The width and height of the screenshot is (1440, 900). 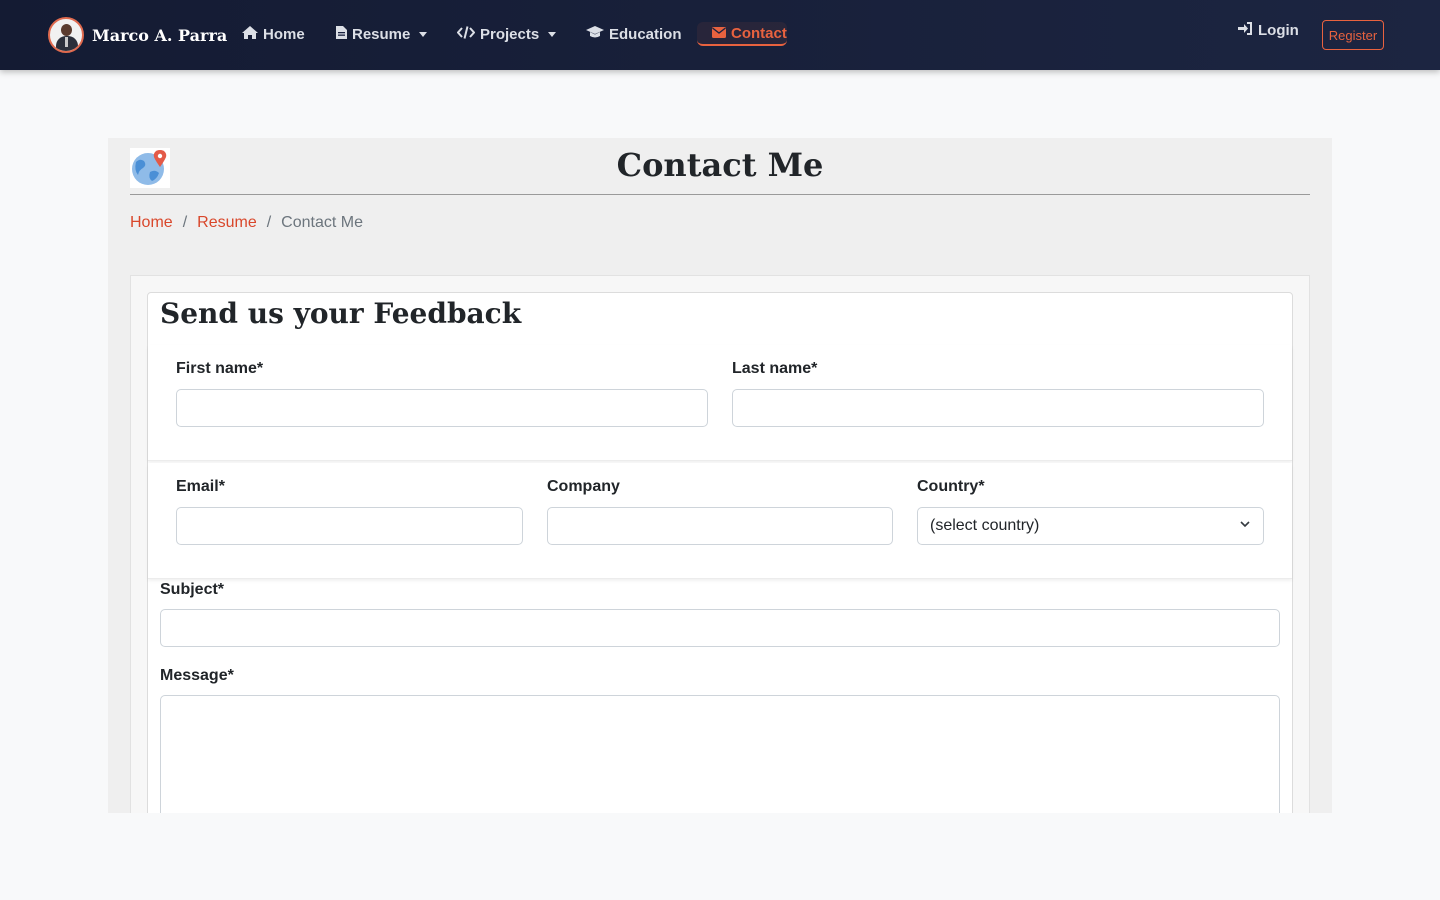 What do you see at coordinates (341, 34) in the screenshot?
I see `file-icon` at bounding box center [341, 34].